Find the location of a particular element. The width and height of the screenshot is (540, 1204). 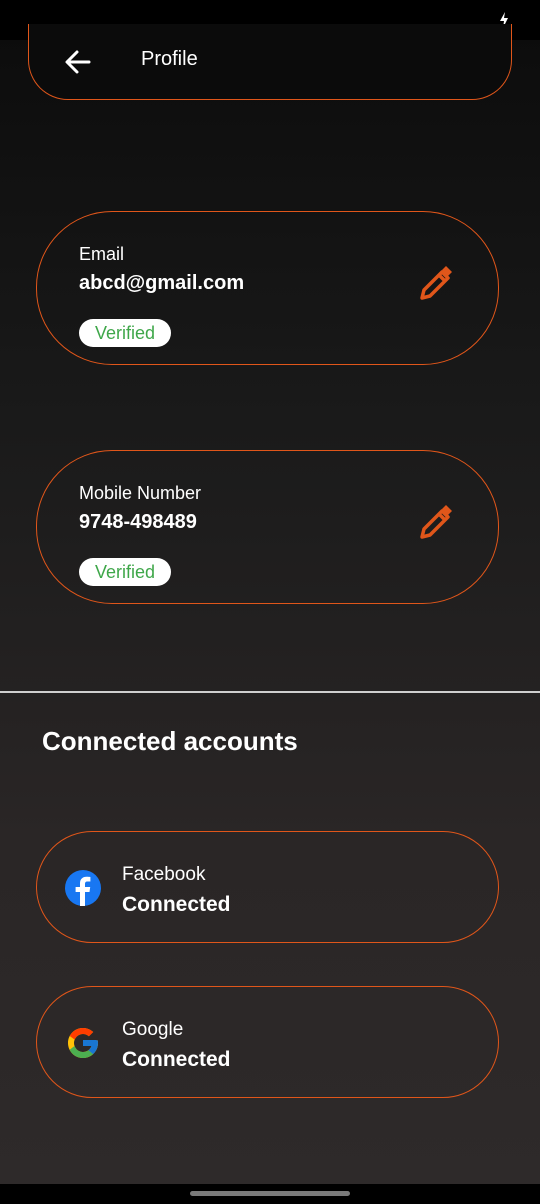

email-label: Email is located at coordinates (102, 254).